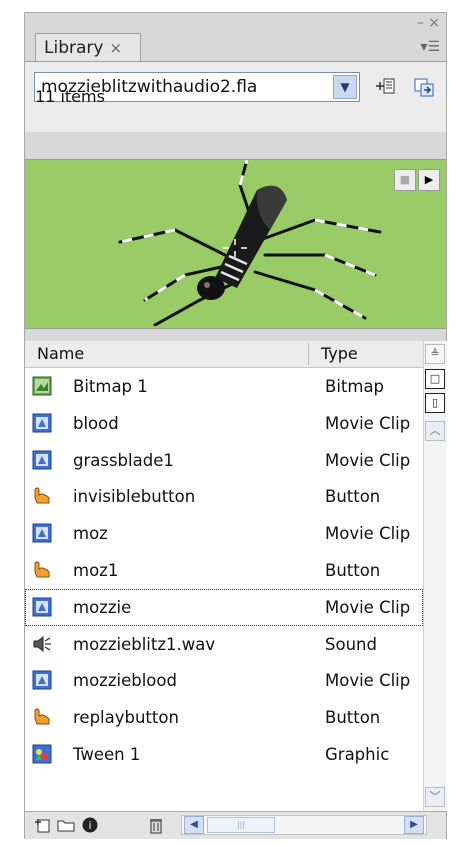  I want to click on new-symbol-icon, so click(42, 825).